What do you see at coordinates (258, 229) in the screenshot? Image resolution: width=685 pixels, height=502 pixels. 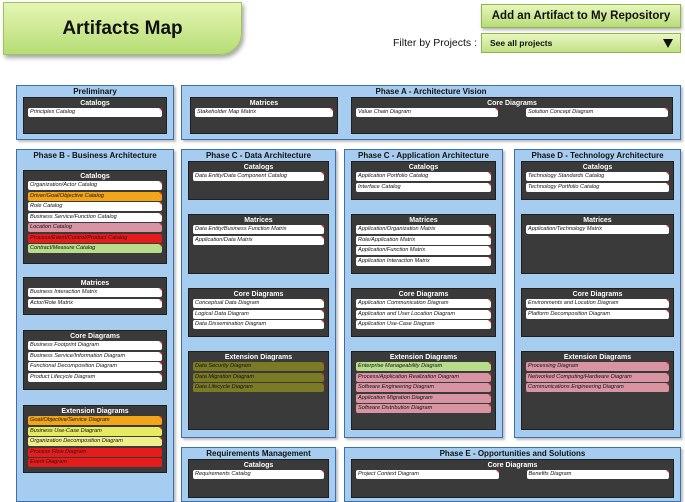 I see `artifact-data-entity-business-function-matrix: Data Entity/Business Function Matrix` at bounding box center [258, 229].